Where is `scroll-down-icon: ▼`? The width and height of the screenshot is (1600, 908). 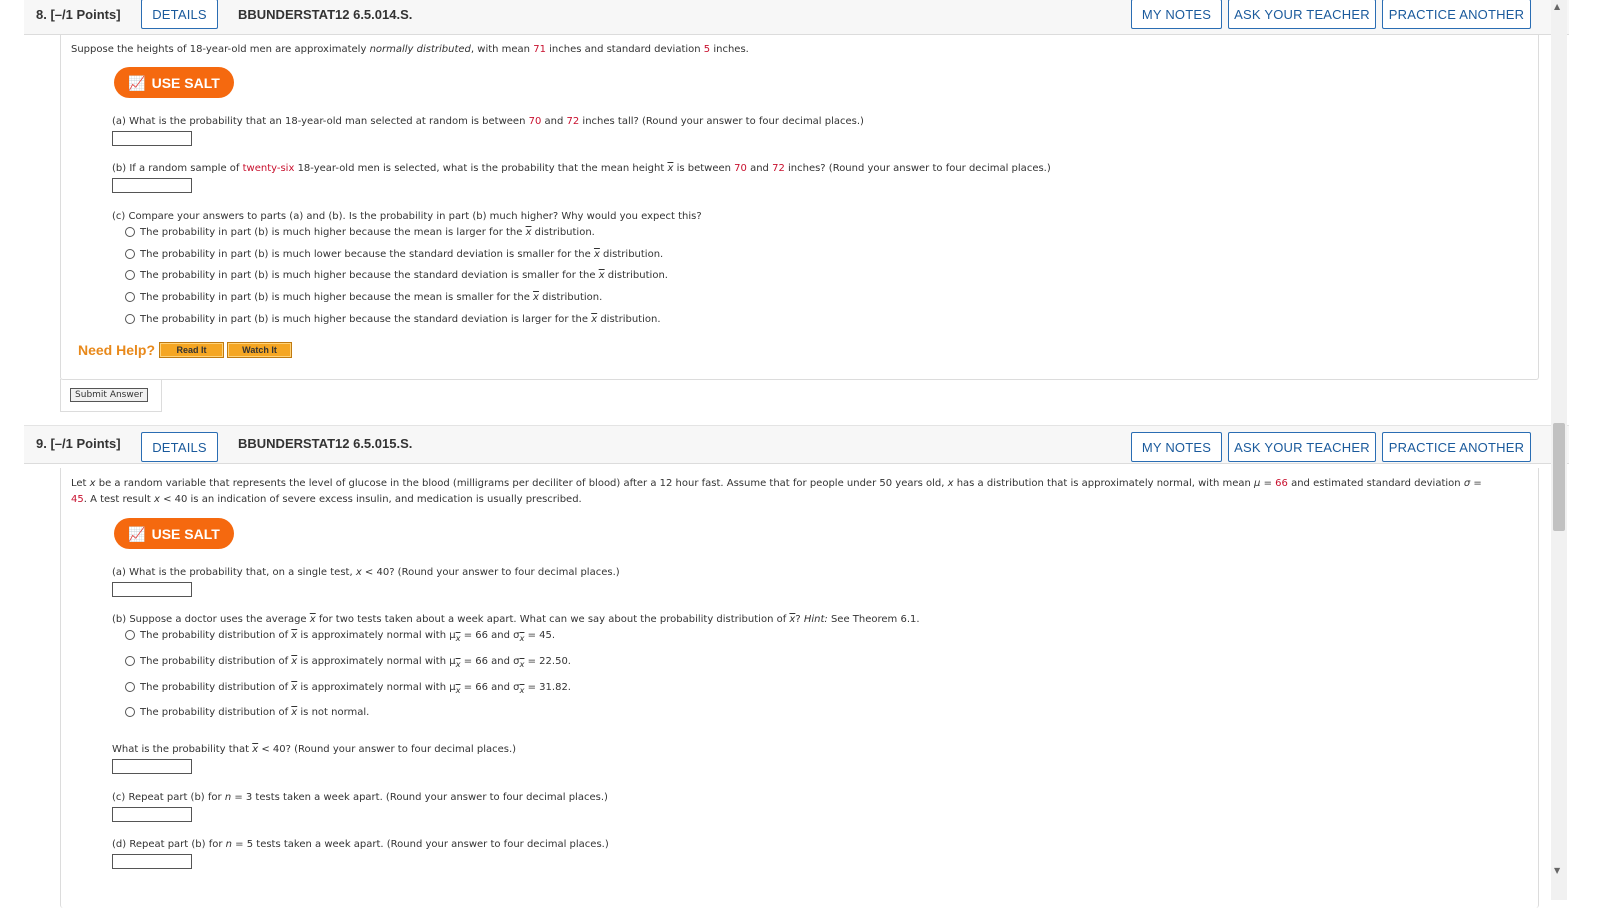 scroll-down-icon: ▼ is located at coordinates (1557, 870).